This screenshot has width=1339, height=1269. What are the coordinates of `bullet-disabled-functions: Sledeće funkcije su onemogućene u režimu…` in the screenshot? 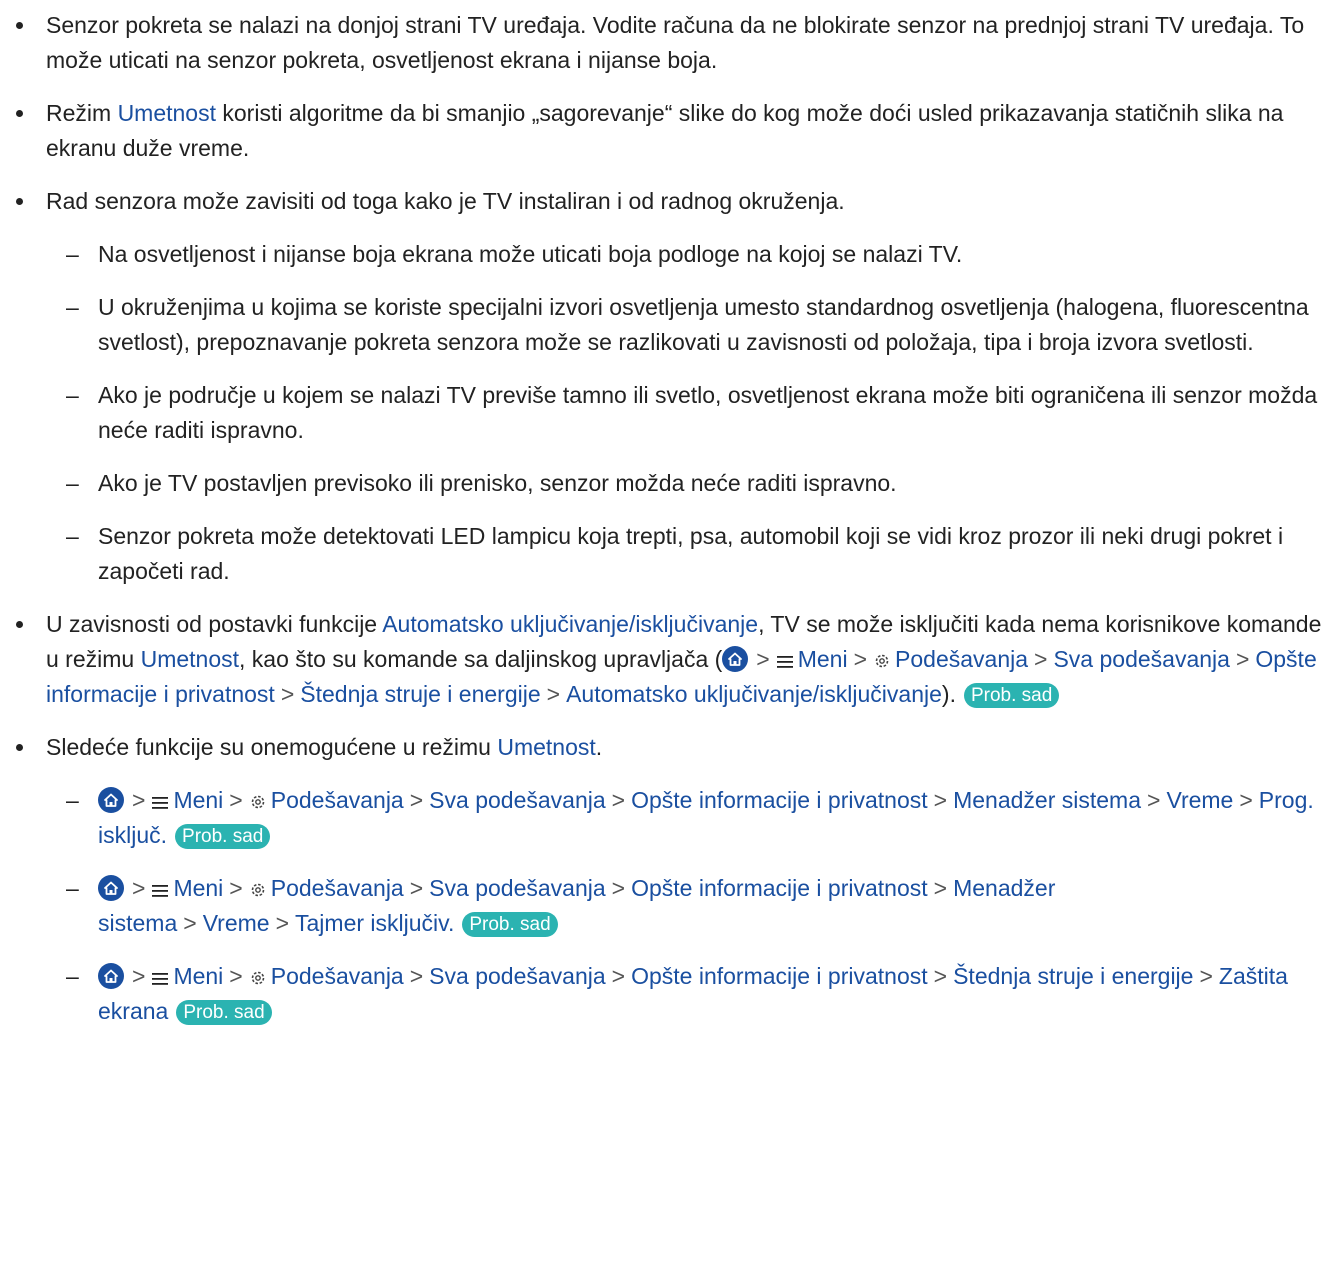 It's located at (666, 747).